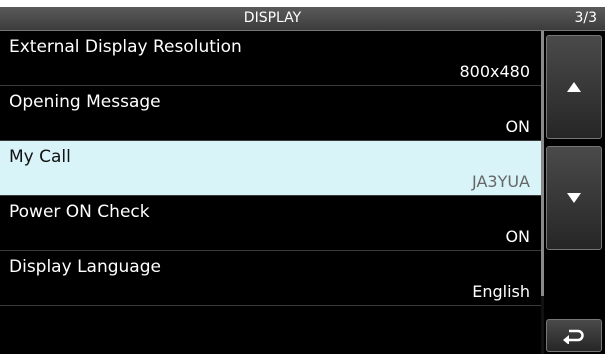  I want to click on back-button, so click(574, 335).